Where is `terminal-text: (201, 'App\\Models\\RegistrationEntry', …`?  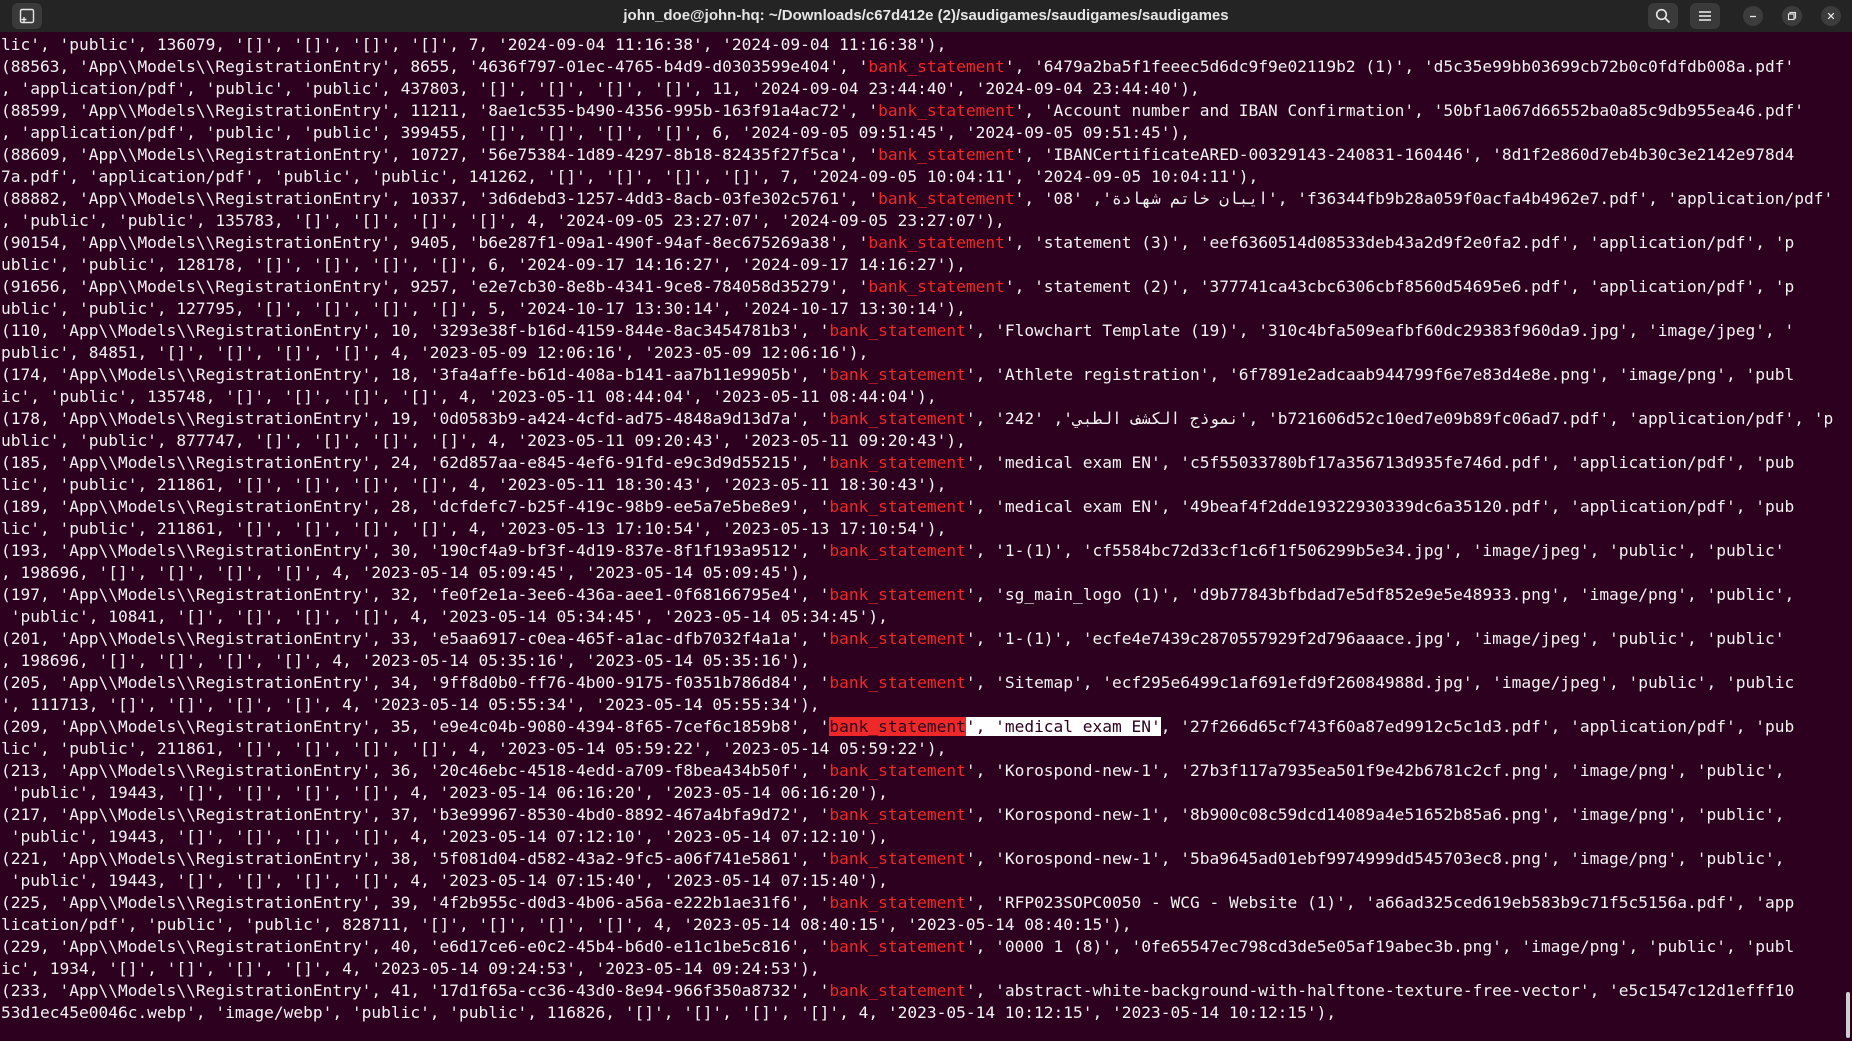
terminal-text: (201, 'App\\Models\\RegistrationEntry', … is located at coordinates (415, 638).